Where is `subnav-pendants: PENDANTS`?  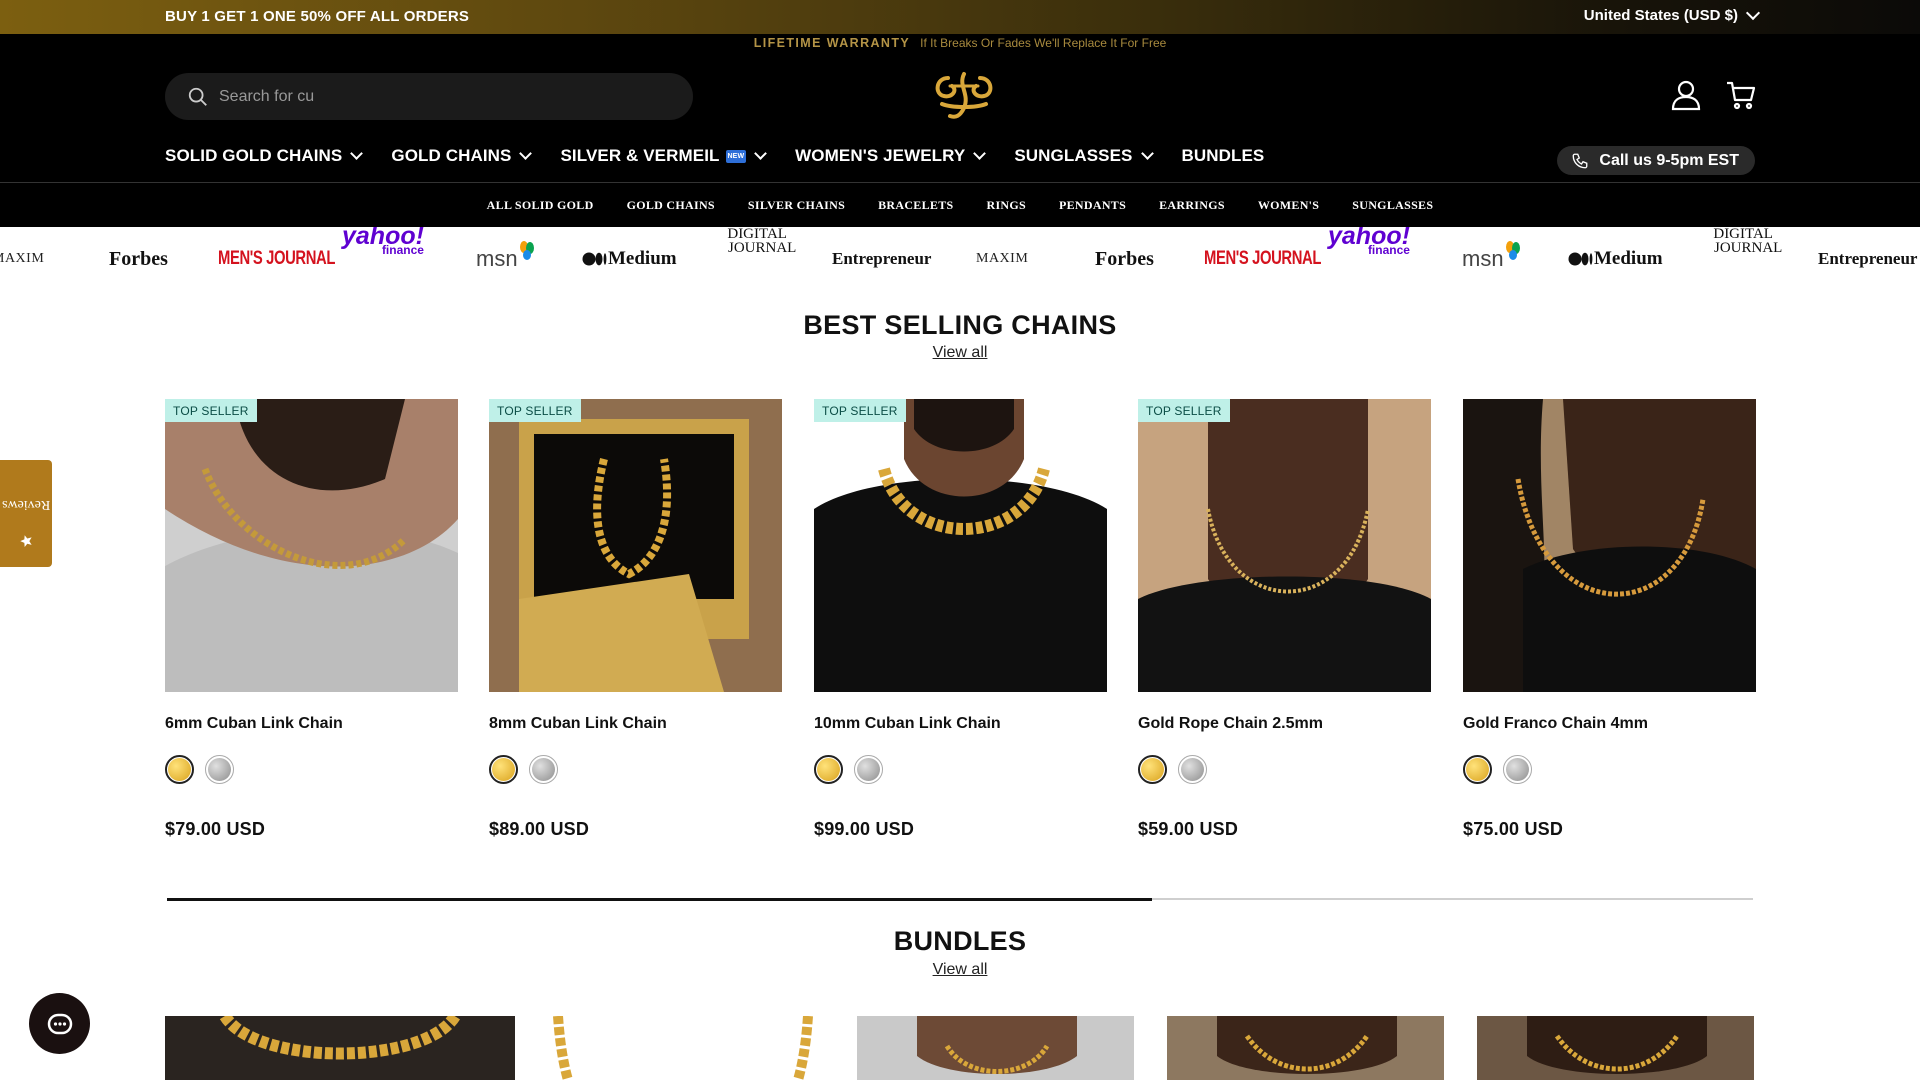
subnav-pendants: PENDANTS is located at coordinates (1092, 205).